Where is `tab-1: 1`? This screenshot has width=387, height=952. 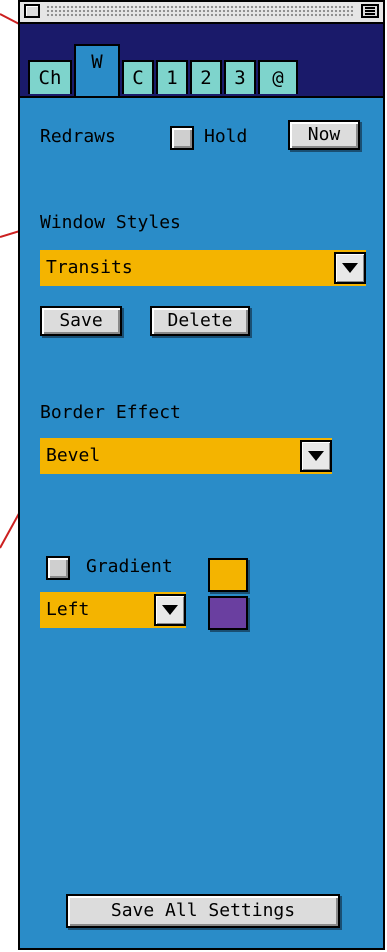
tab-1: 1 is located at coordinates (172, 77).